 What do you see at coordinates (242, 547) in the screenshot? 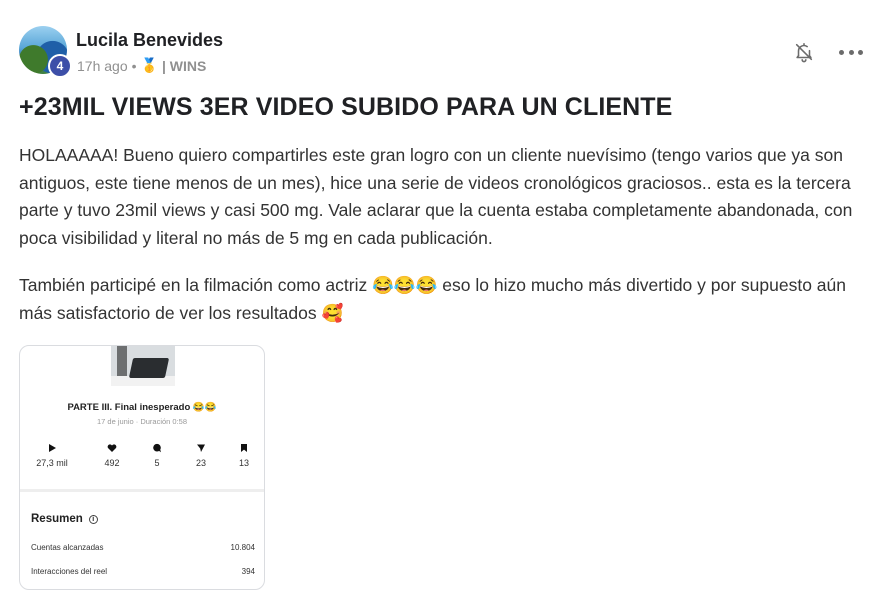
I see `summary-row-value: 10.804` at bounding box center [242, 547].